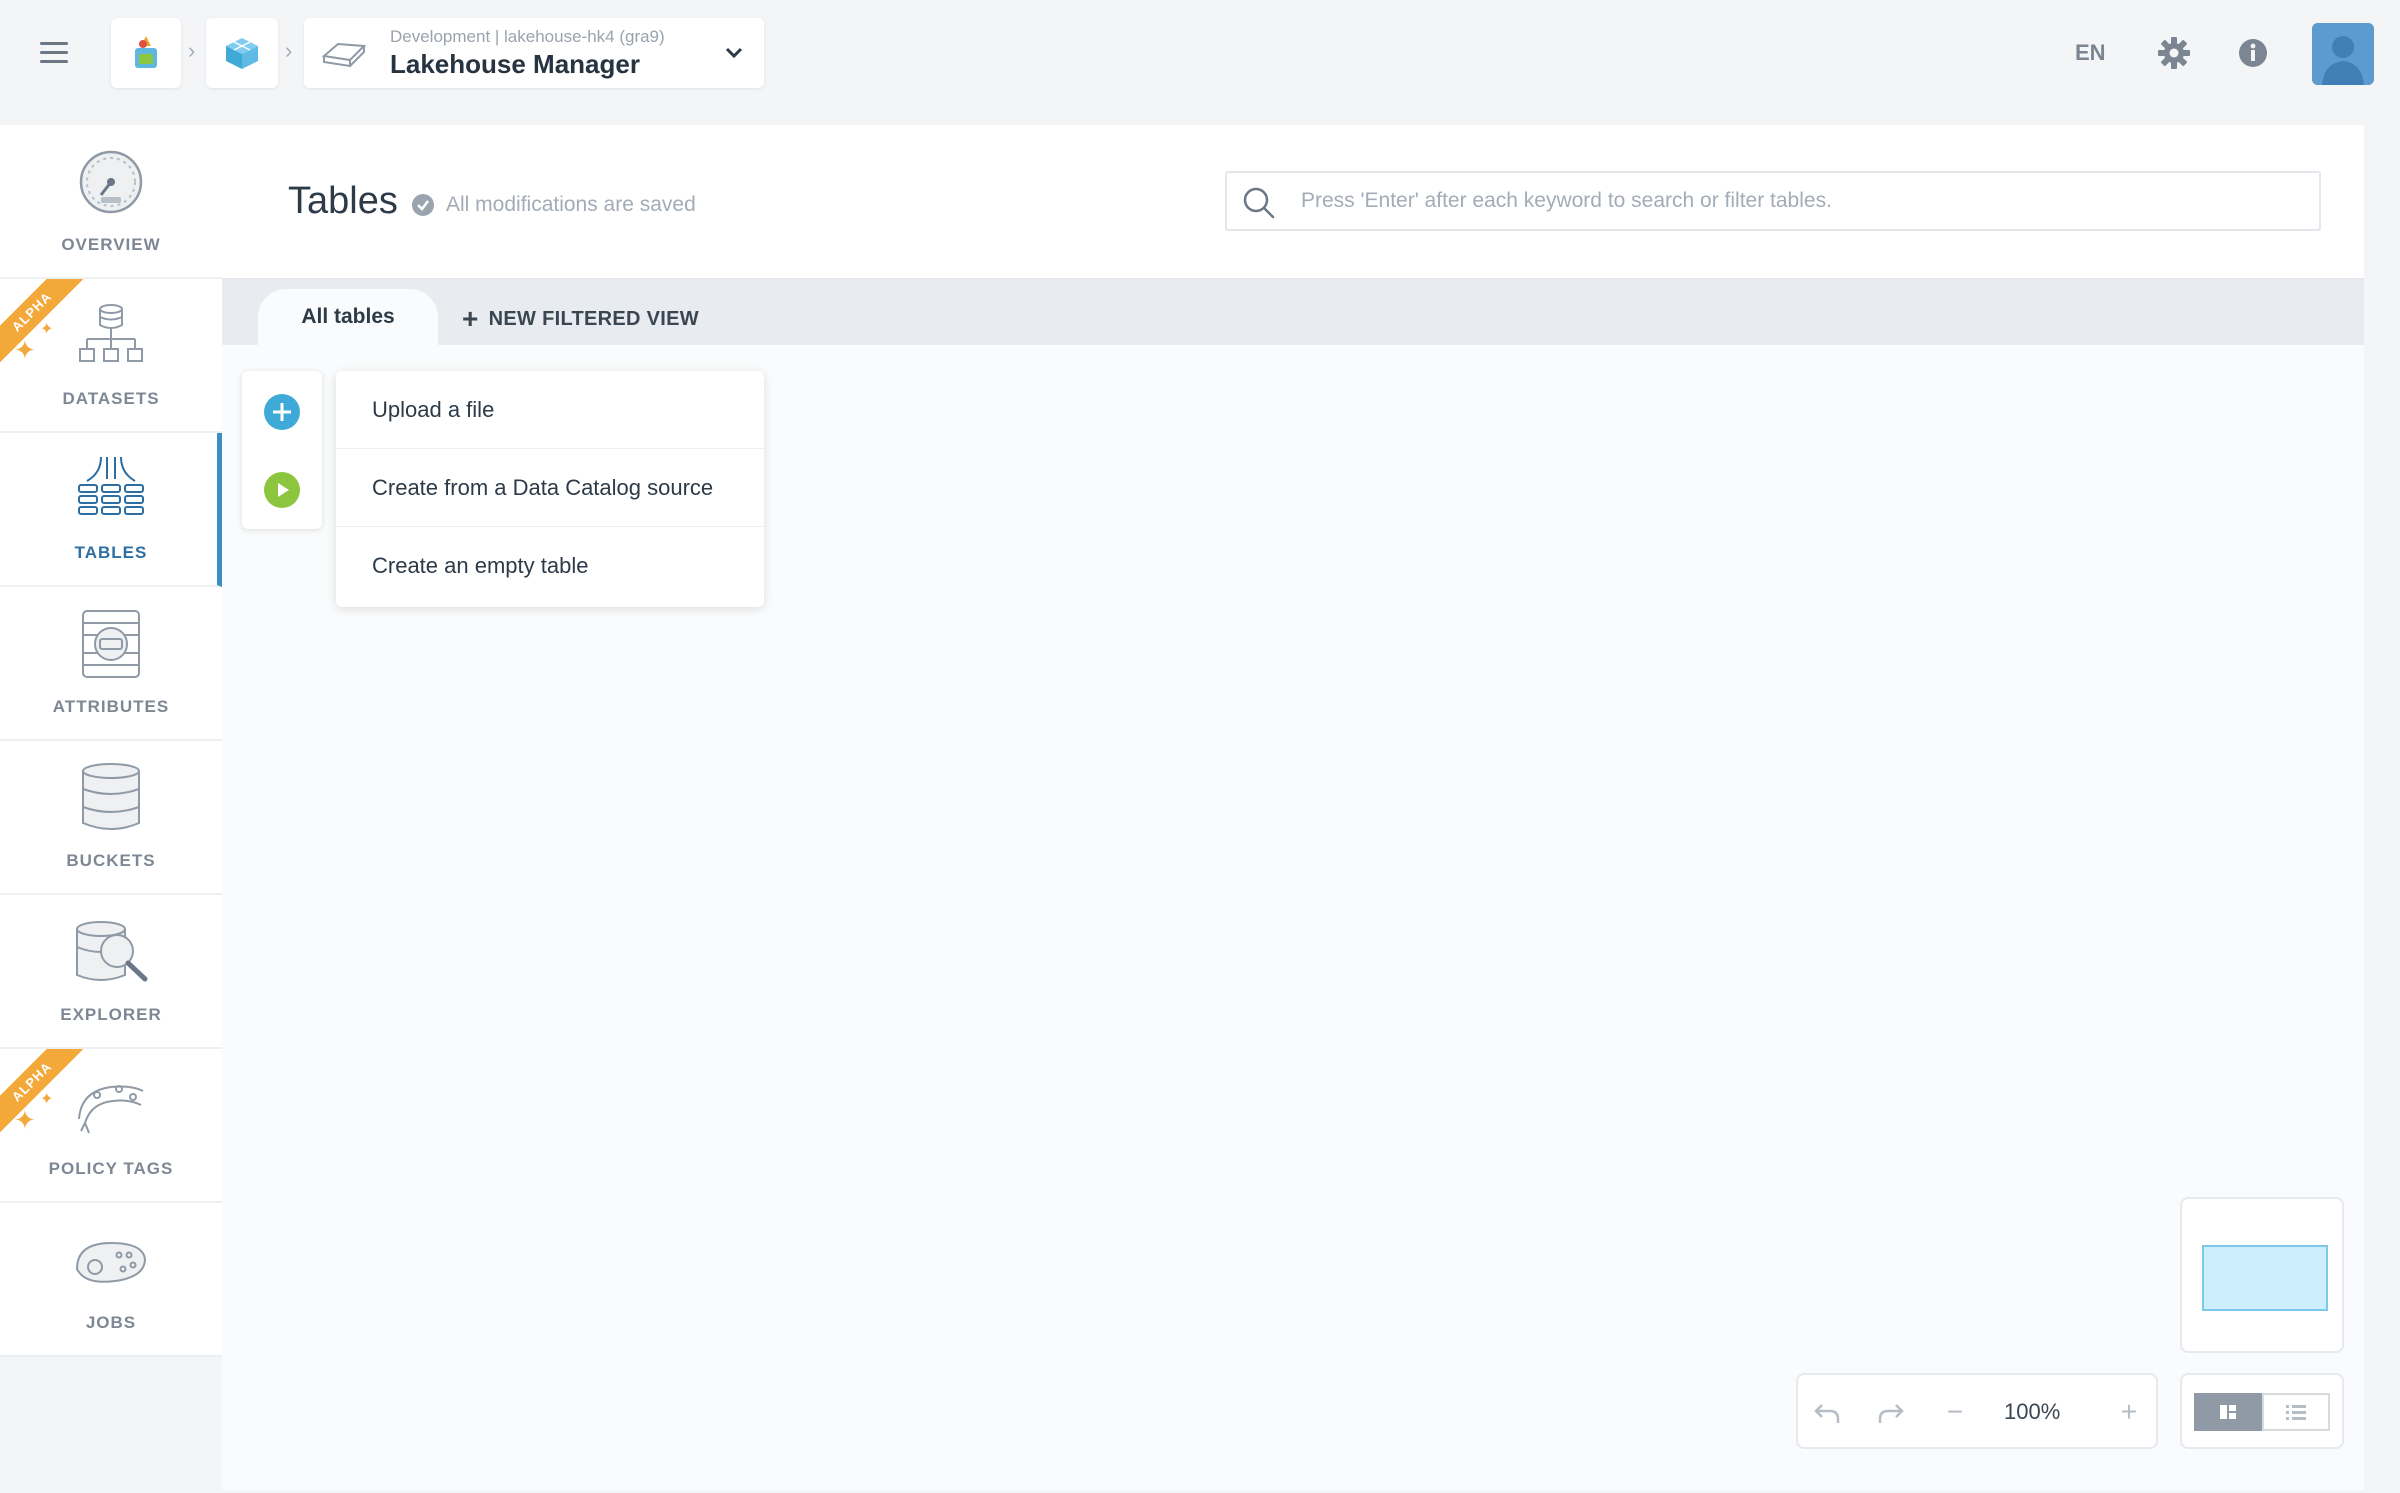  I want to click on zoom-controls: − 100% +, so click(1977, 1411).